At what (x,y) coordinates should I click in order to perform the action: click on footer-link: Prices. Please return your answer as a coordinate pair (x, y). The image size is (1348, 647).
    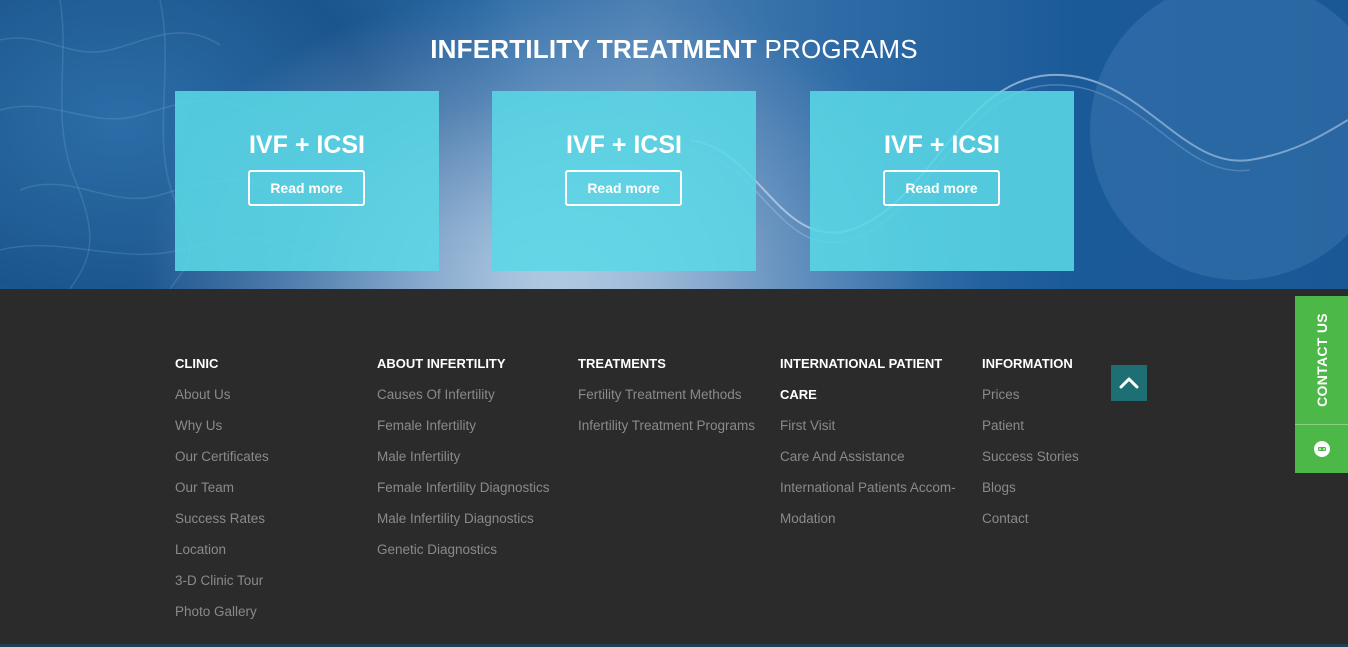
    Looking at the image, I should click on (1042, 394).